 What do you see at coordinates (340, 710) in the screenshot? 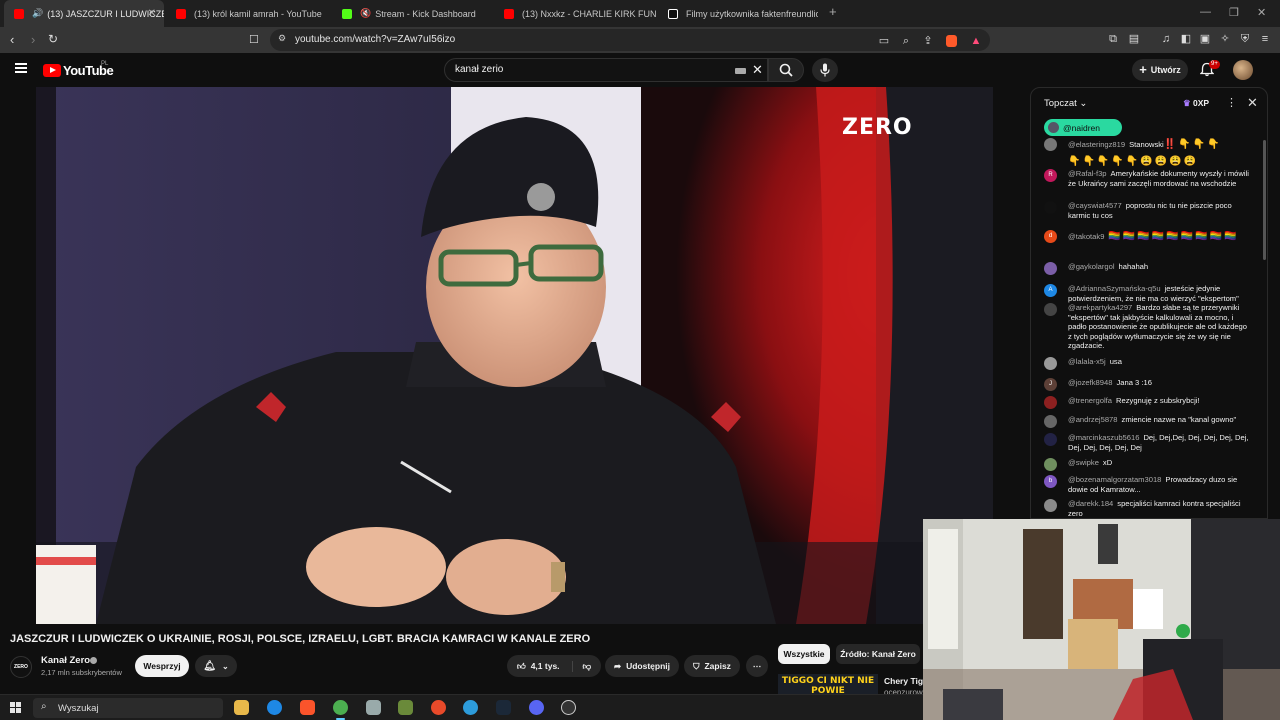
I see `chrome-icon` at bounding box center [340, 710].